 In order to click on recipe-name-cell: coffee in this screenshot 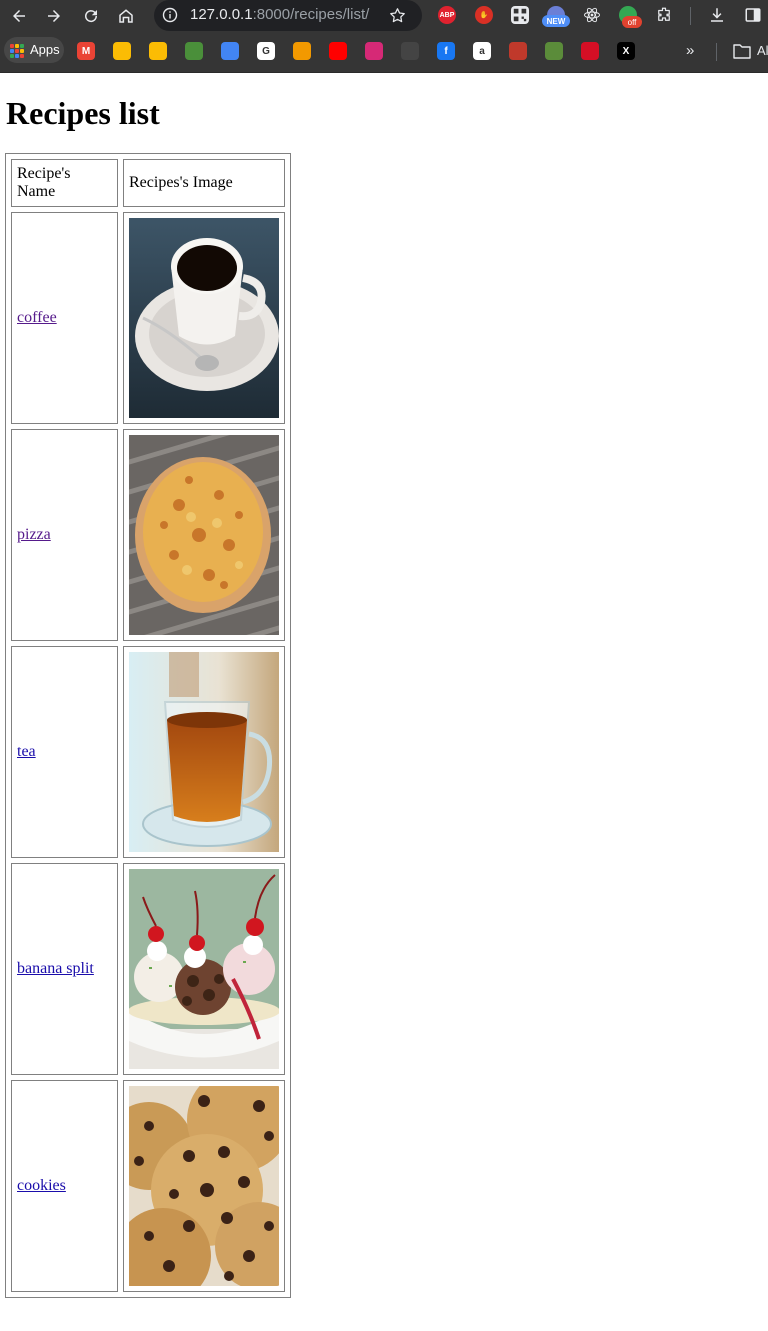, I will do `click(64, 318)`.